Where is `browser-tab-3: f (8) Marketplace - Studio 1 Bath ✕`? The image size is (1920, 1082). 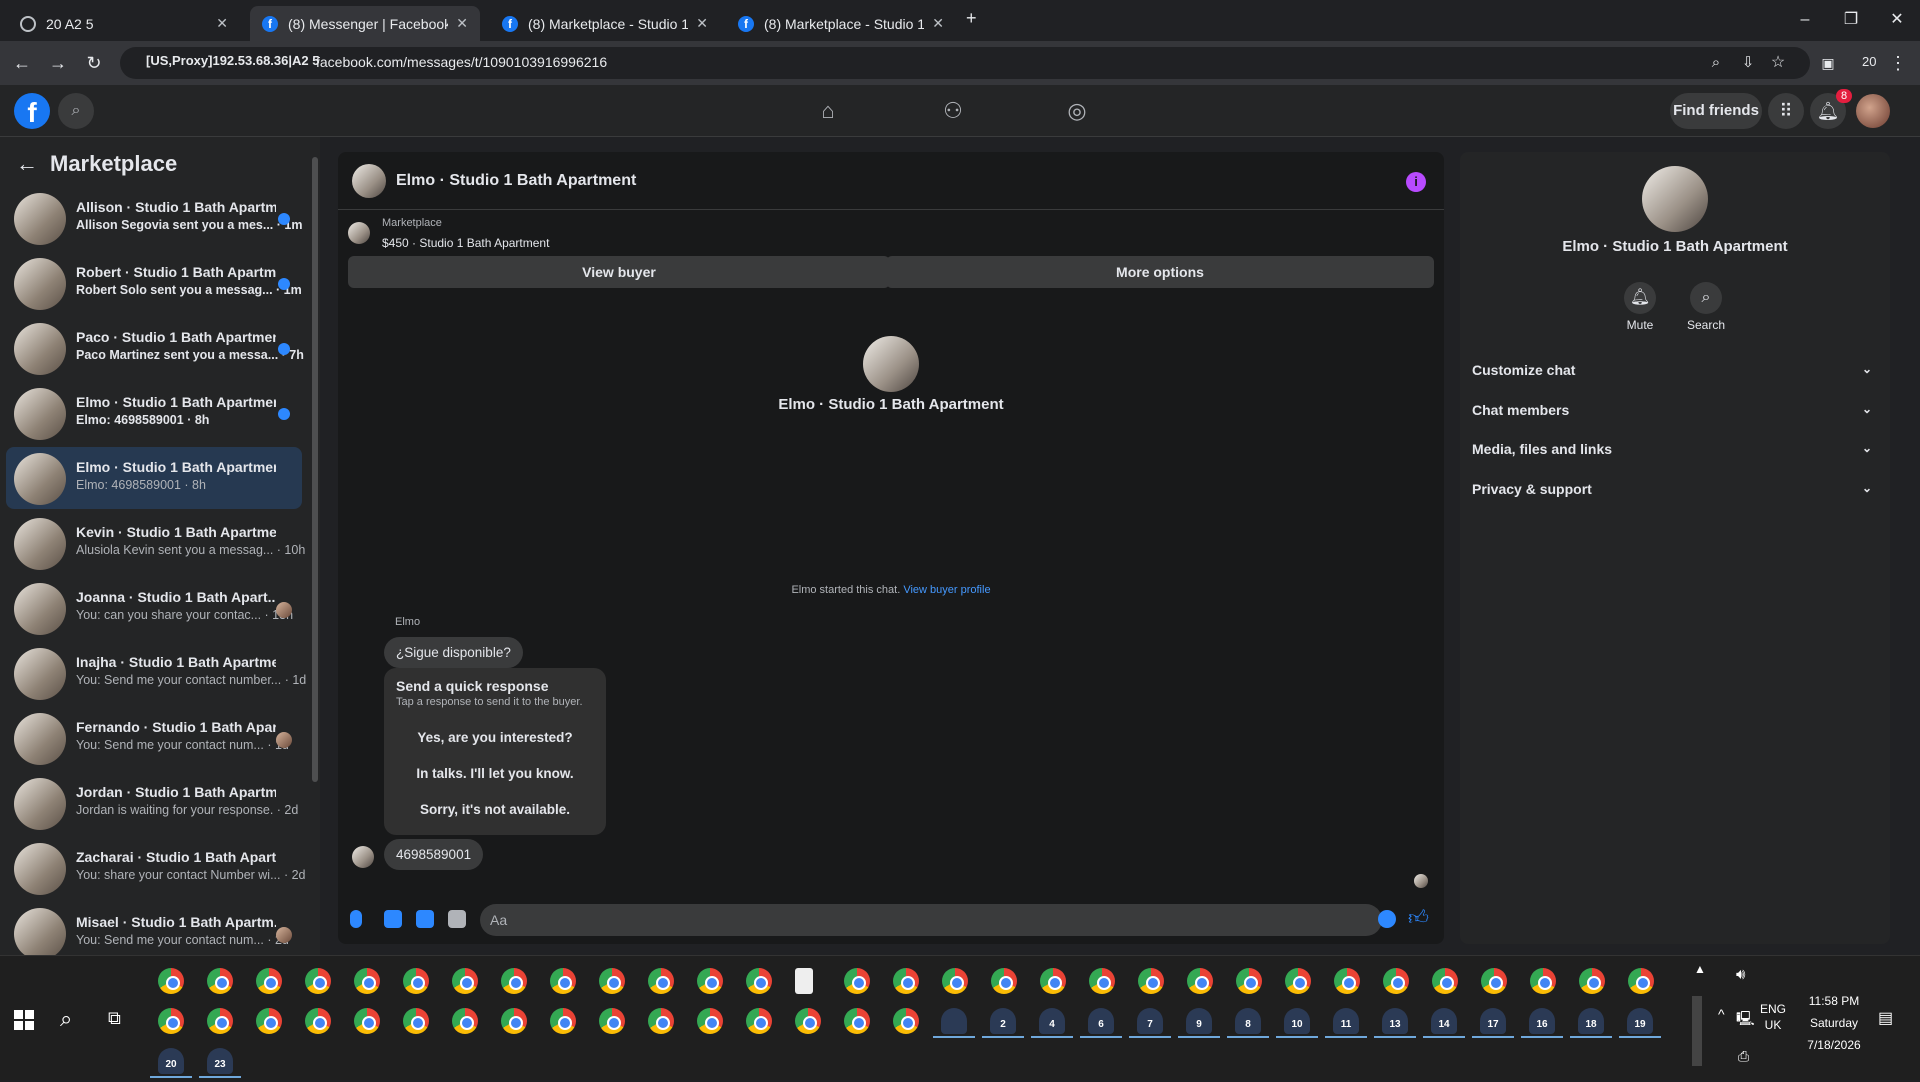 browser-tab-3: f (8) Marketplace - Studio 1 Bath ✕ is located at coordinates (841, 23).